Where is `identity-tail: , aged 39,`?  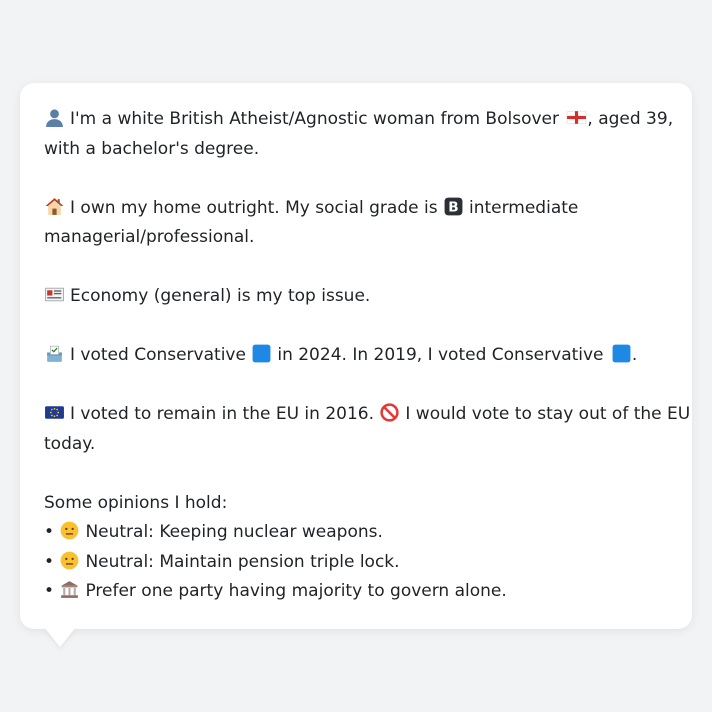 identity-tail: , aged 39, is located at coordinates (630, 119).